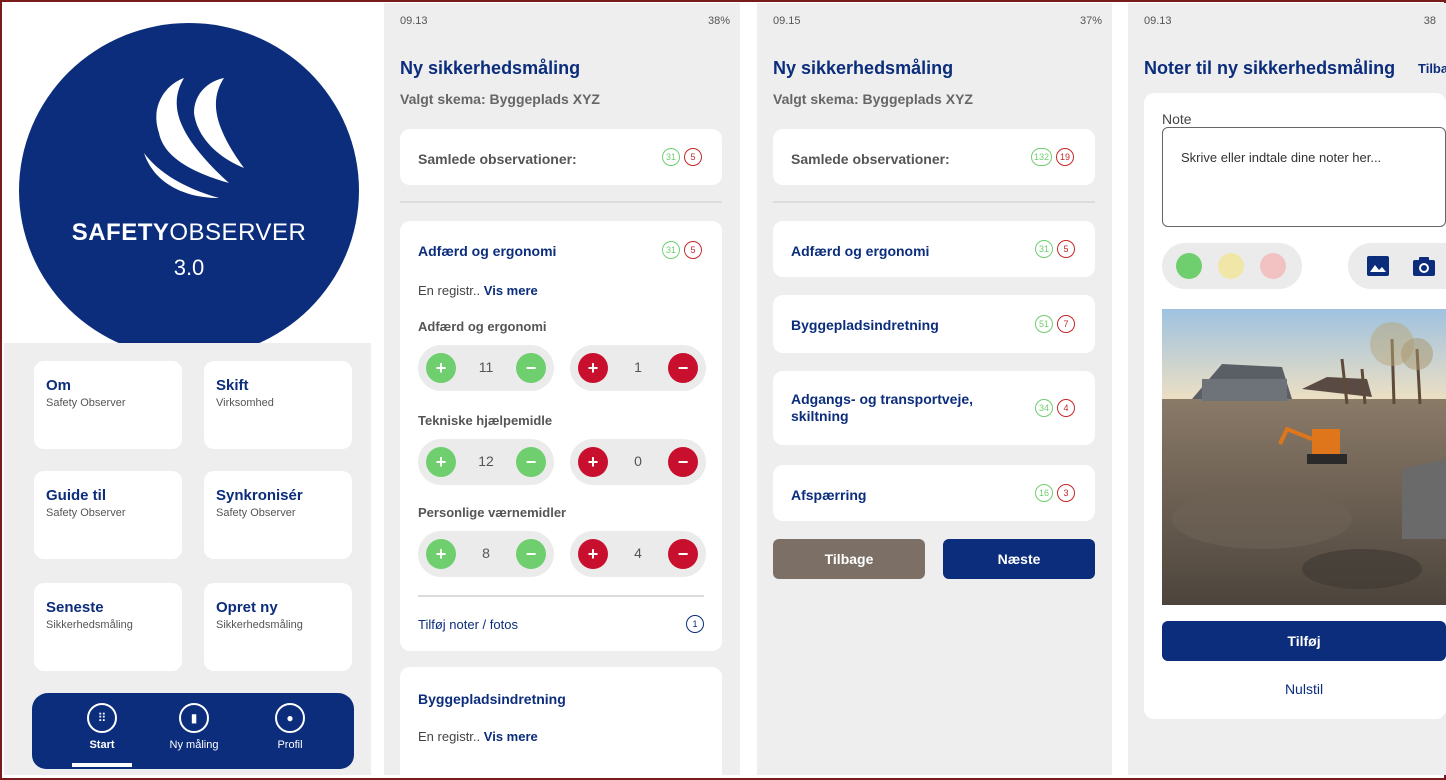 The image size is (1446, 780). Describe the element at coordinates (638, 368) in the screenshot. I see `bad-counter: + 1 −` at that location.